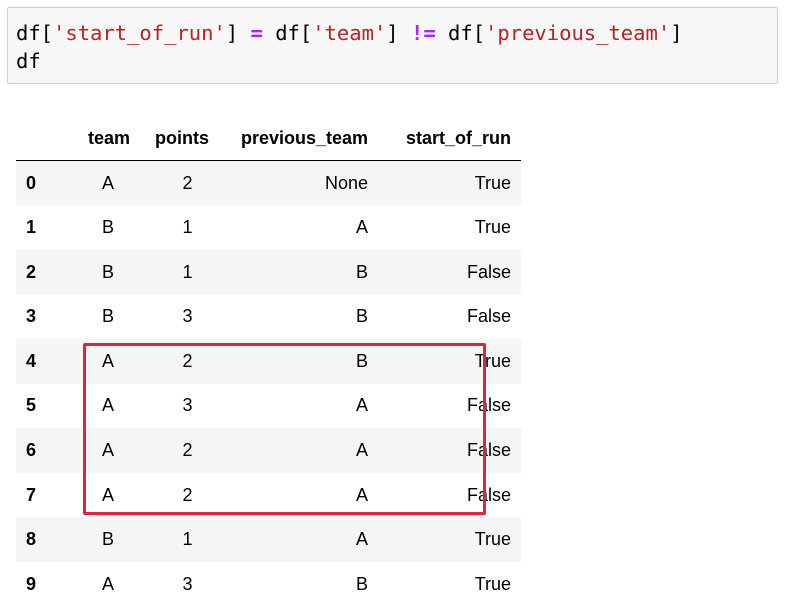 The width and height of the screenshot is (786, 607). What do you see at coordinates (347, 182) in the screenshot?
I see `cell-previous-team: None` at bounding box center [347, 182].